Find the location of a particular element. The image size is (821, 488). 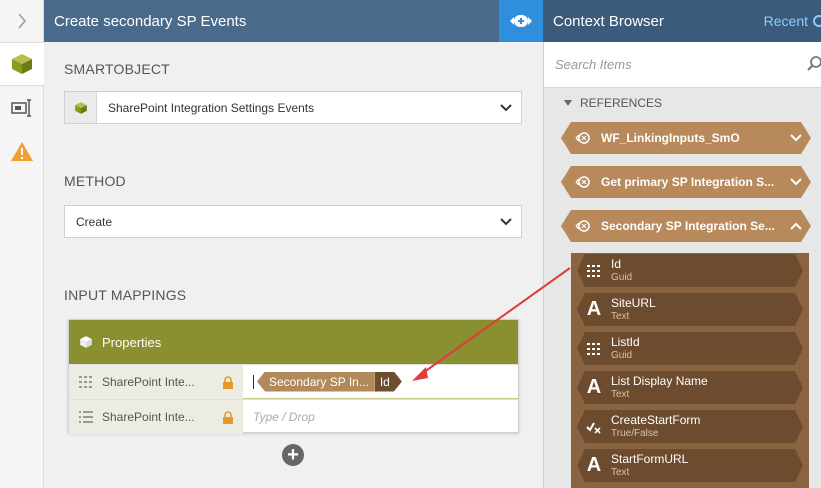

property-item: A List Display Name Text is located at coordinates (690, 387).